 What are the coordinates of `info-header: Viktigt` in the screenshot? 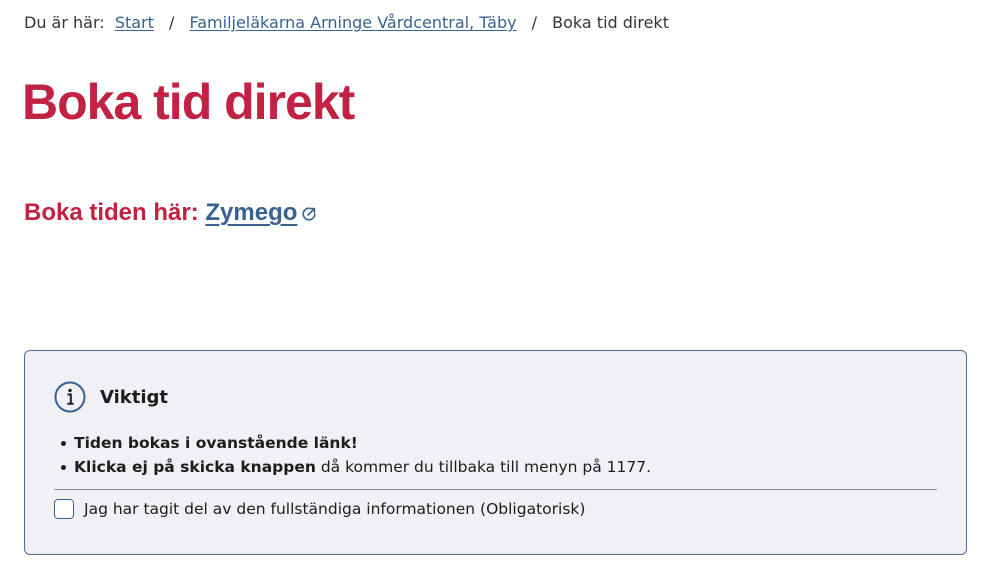 It's located at (111, 397).